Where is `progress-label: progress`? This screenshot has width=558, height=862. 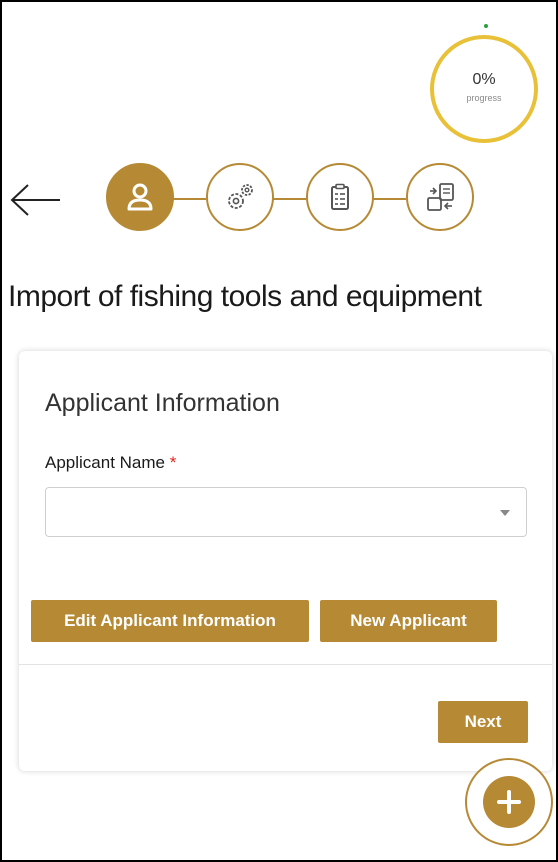
progress-label: progress is located at coordinates (484, 98).